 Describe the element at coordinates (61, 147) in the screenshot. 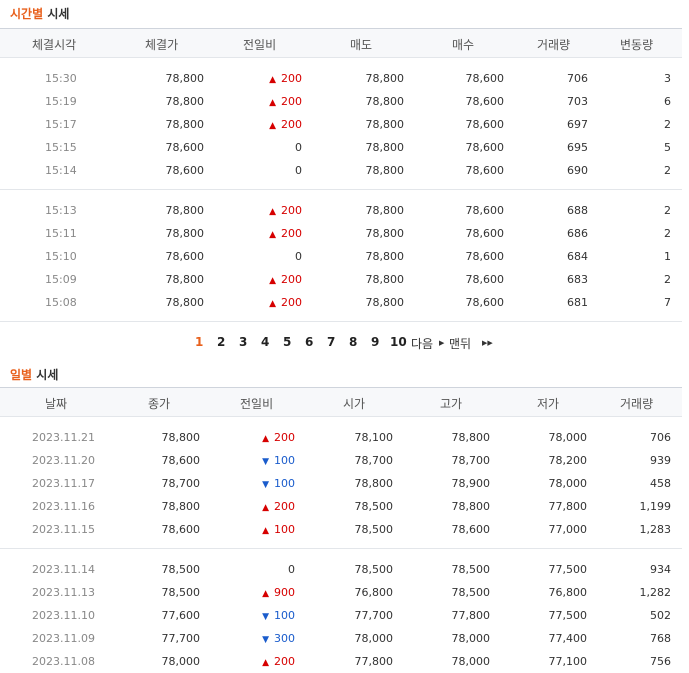

I see `time-cell: 15:15` at that location.